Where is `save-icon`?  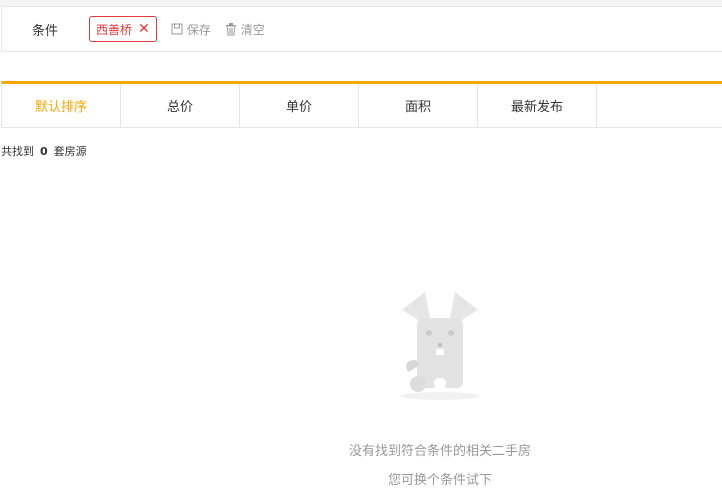 save-icon is located at coordinates (177, 29).